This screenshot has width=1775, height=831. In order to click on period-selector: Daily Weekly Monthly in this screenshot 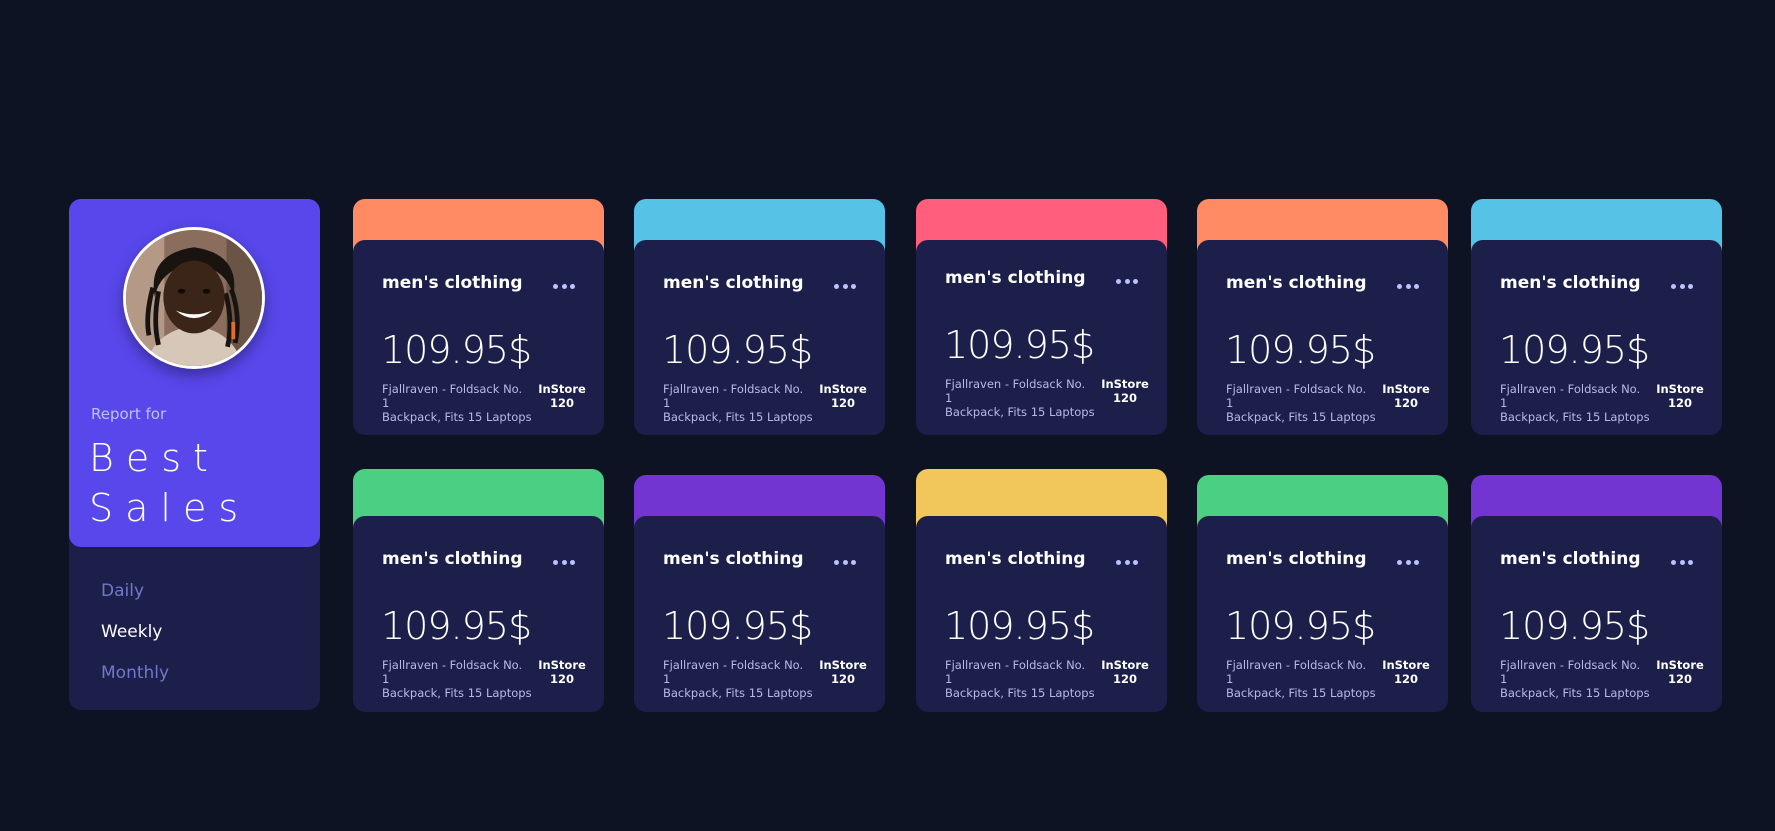, I will do `click(135, 632)`.